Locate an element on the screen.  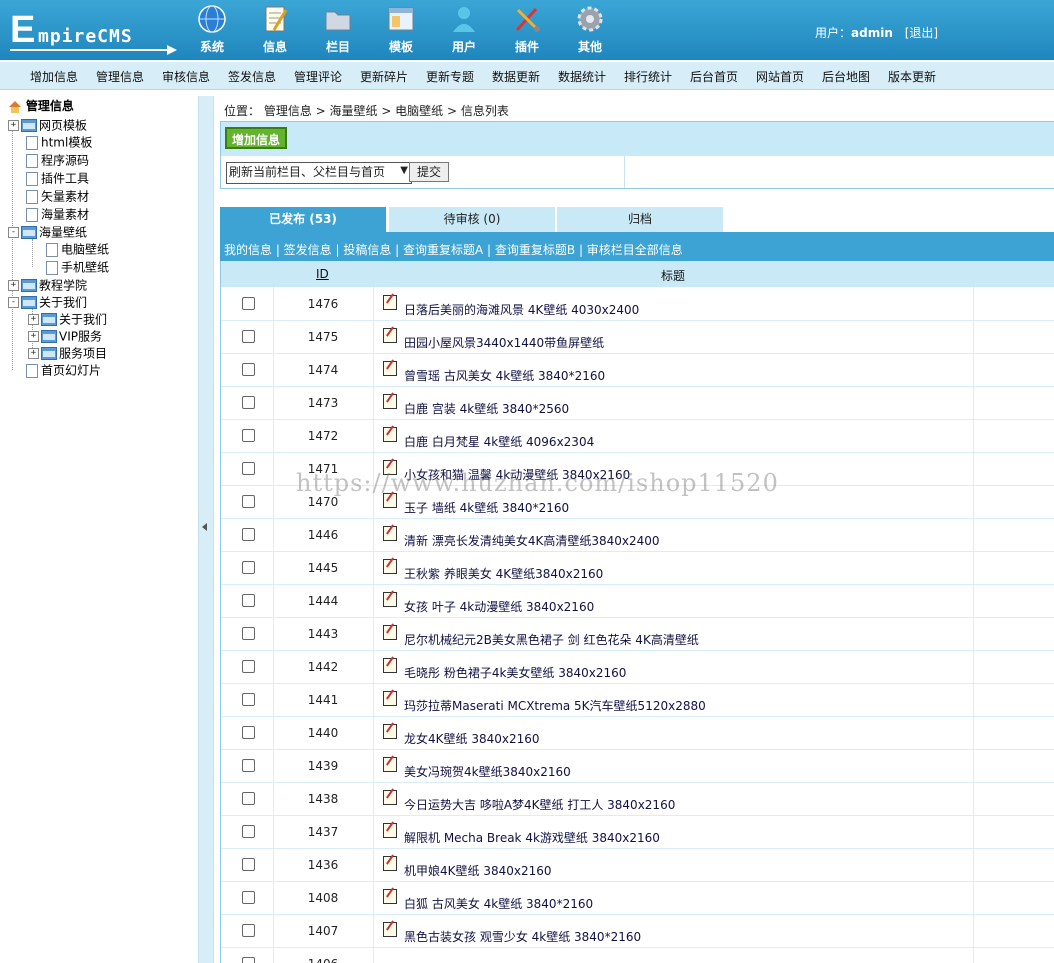
row-title-link: 曾雪瑶 古风美女 4k壁纸 3840*2160 is located at coordinates (504, 375).